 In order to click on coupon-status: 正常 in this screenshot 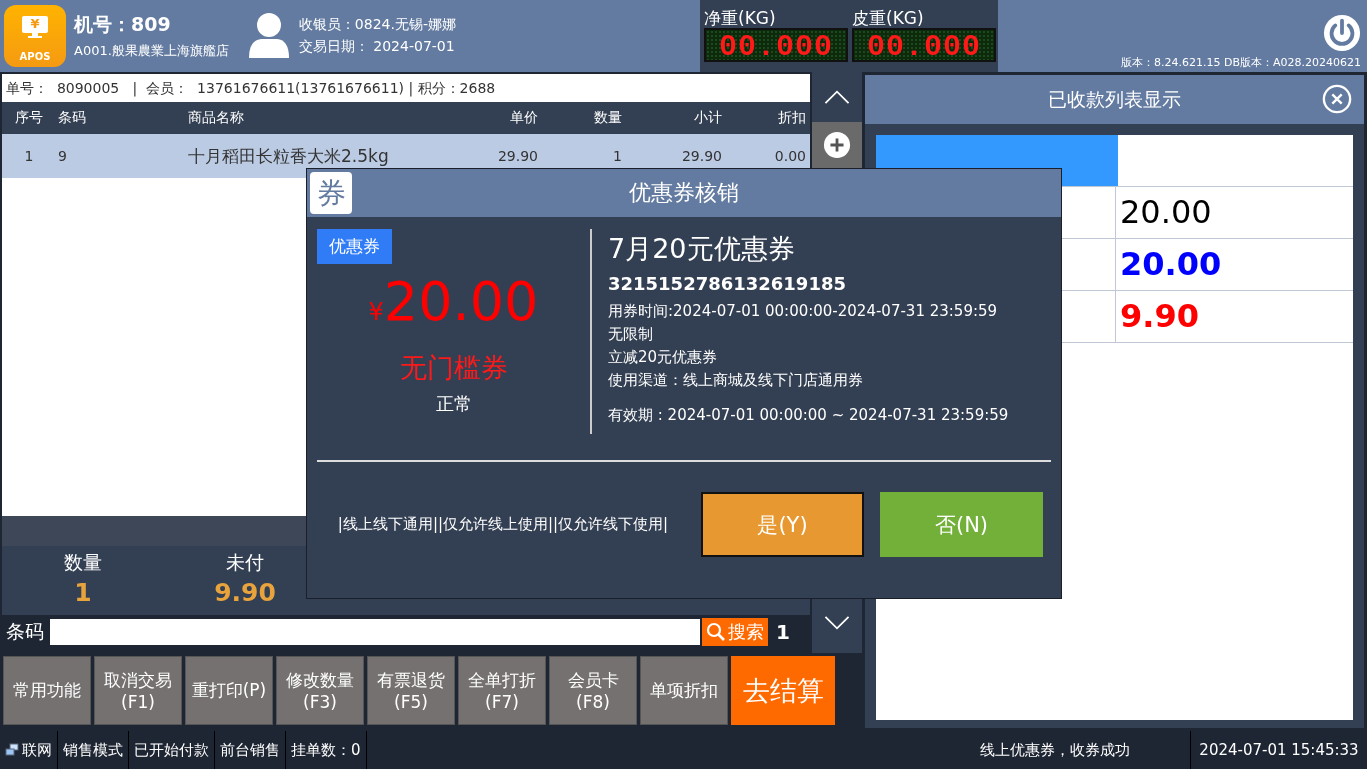, I will do `click(453, 404)`.